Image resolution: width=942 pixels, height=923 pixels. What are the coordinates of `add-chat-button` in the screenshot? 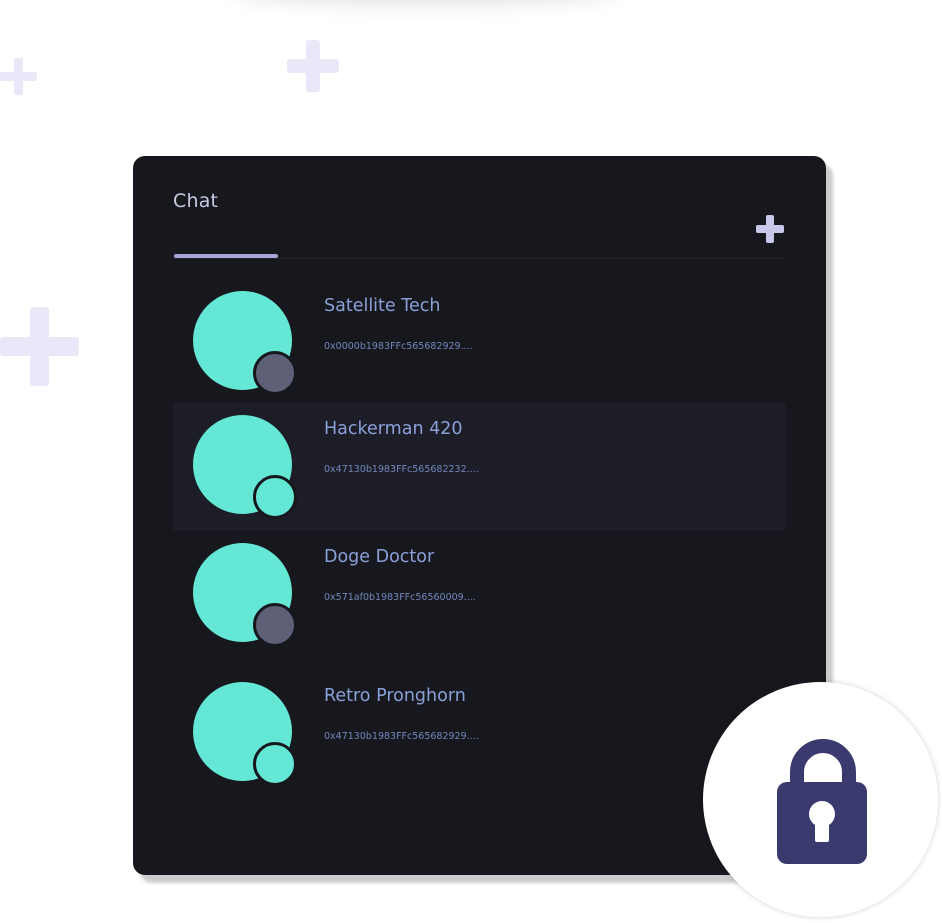 It's located at (770, 229).